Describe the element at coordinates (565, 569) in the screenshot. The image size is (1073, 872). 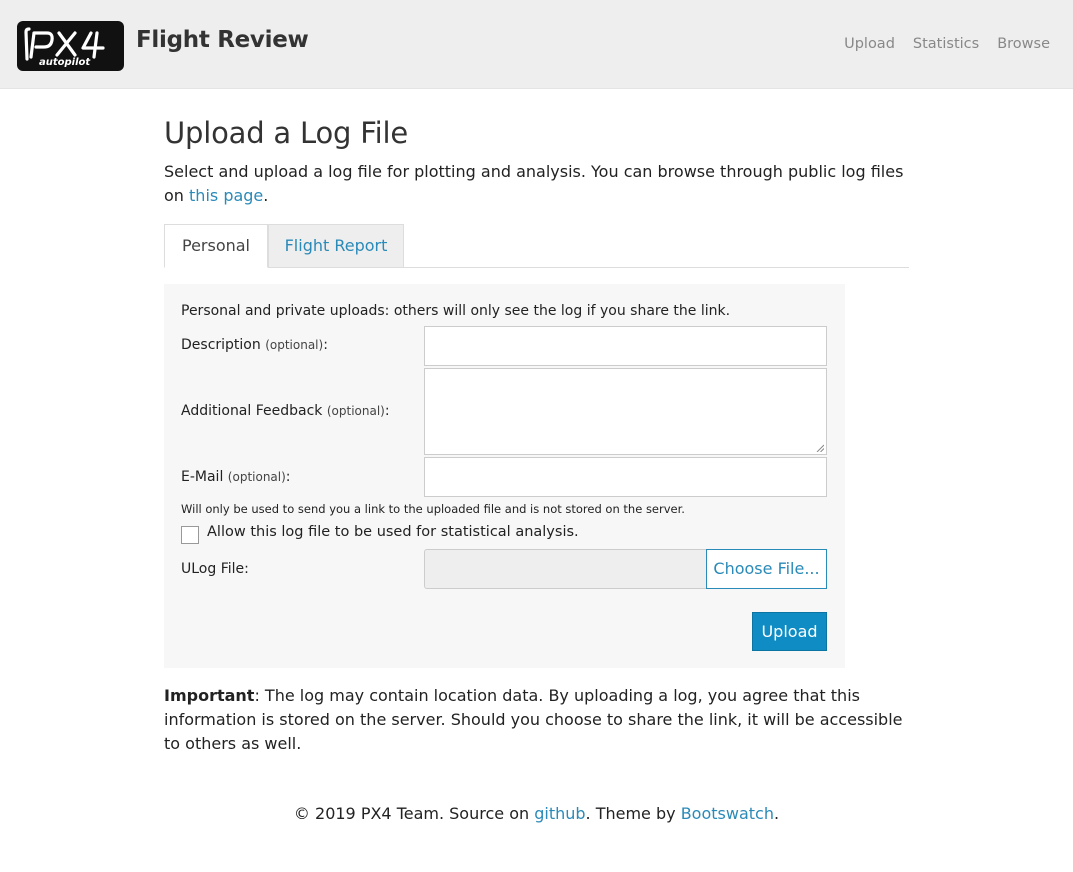
I see `file-name-display` at that location.